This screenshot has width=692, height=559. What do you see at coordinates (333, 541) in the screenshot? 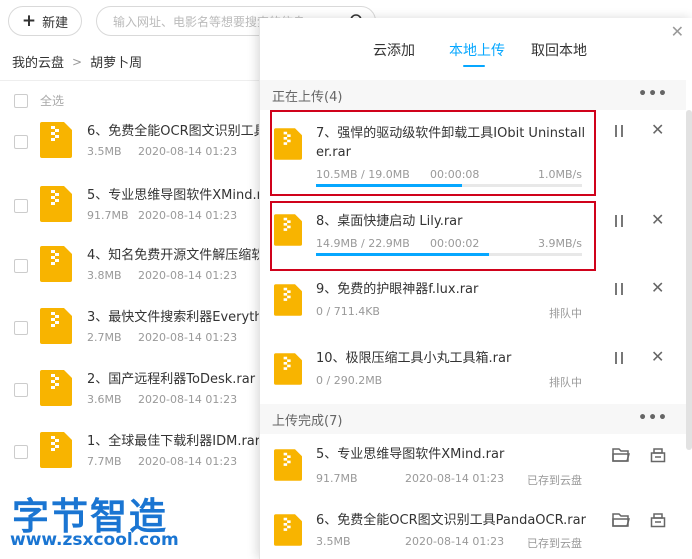
I see `done-file-size: 3.5MB` at bounding box center [333, 541].